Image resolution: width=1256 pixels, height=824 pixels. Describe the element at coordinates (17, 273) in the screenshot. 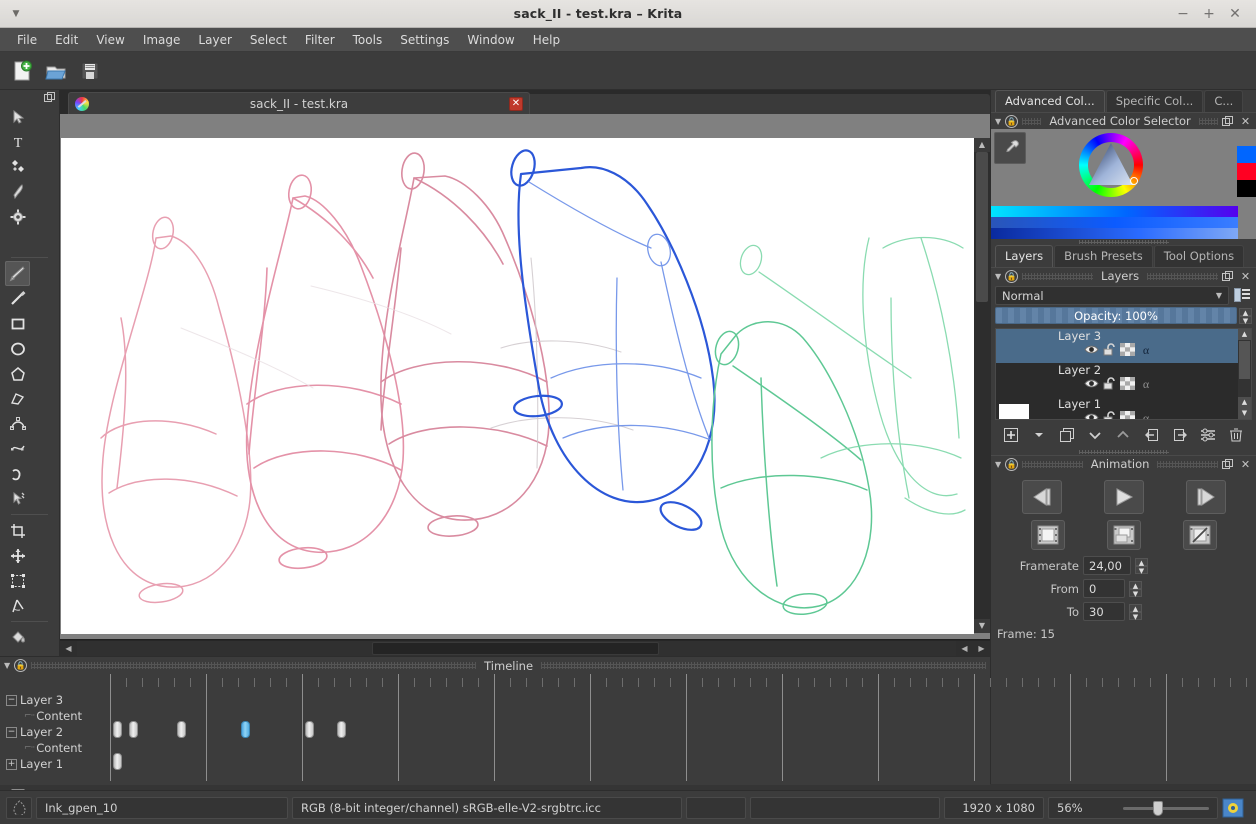

I see `freehand-brush-tool` at that location.